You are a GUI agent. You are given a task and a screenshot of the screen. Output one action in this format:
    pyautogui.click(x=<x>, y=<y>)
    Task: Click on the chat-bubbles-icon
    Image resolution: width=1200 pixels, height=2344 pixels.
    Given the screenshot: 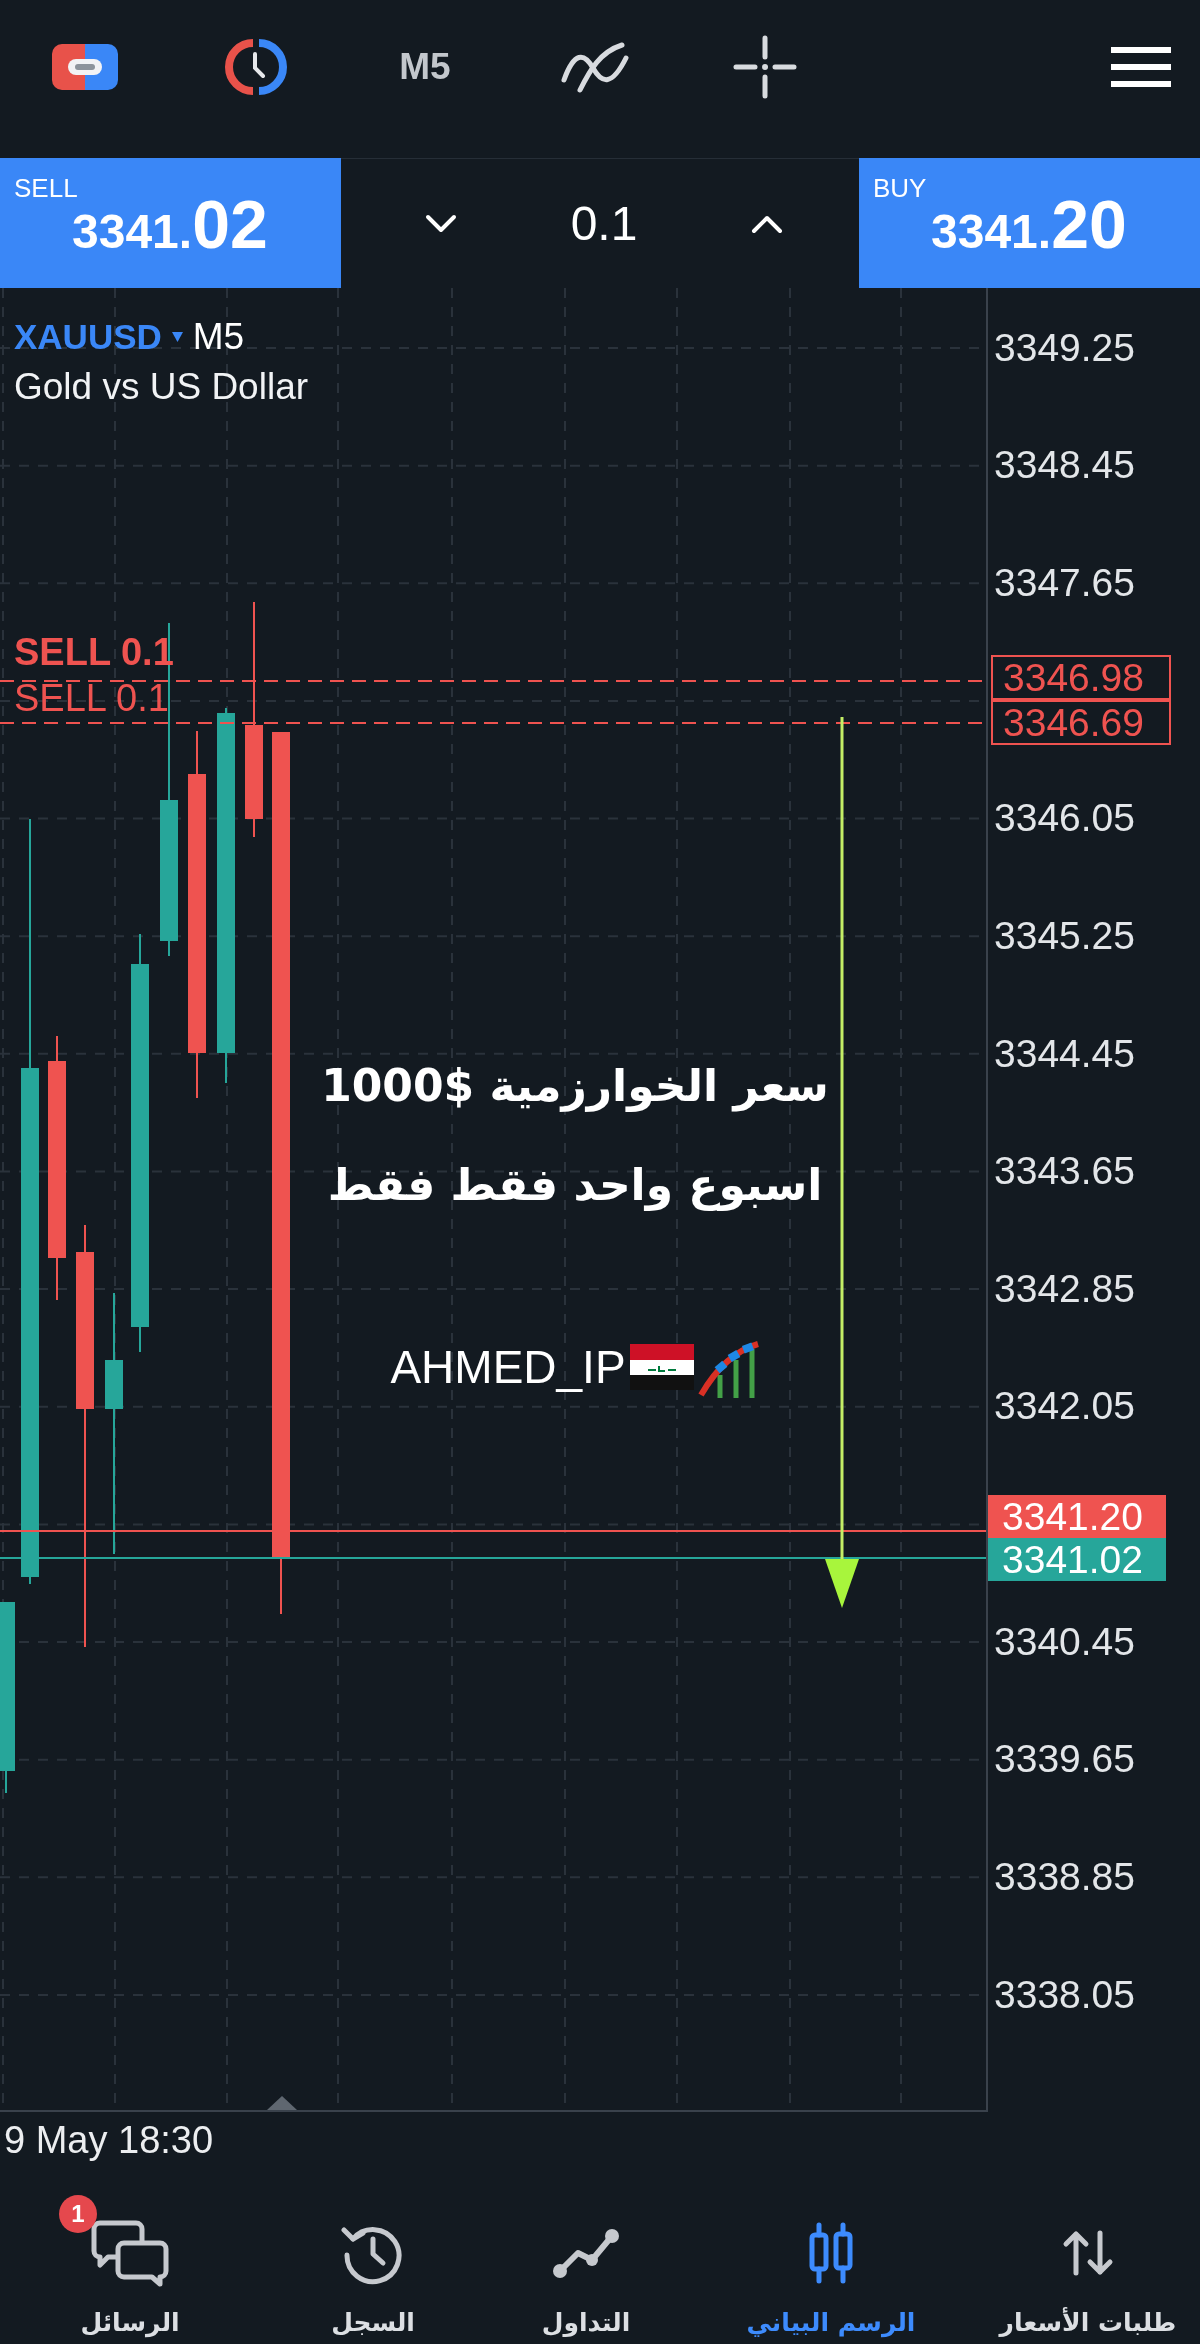 What is the action you would take?
    pyautogui.click(x=130, y=2253)
    